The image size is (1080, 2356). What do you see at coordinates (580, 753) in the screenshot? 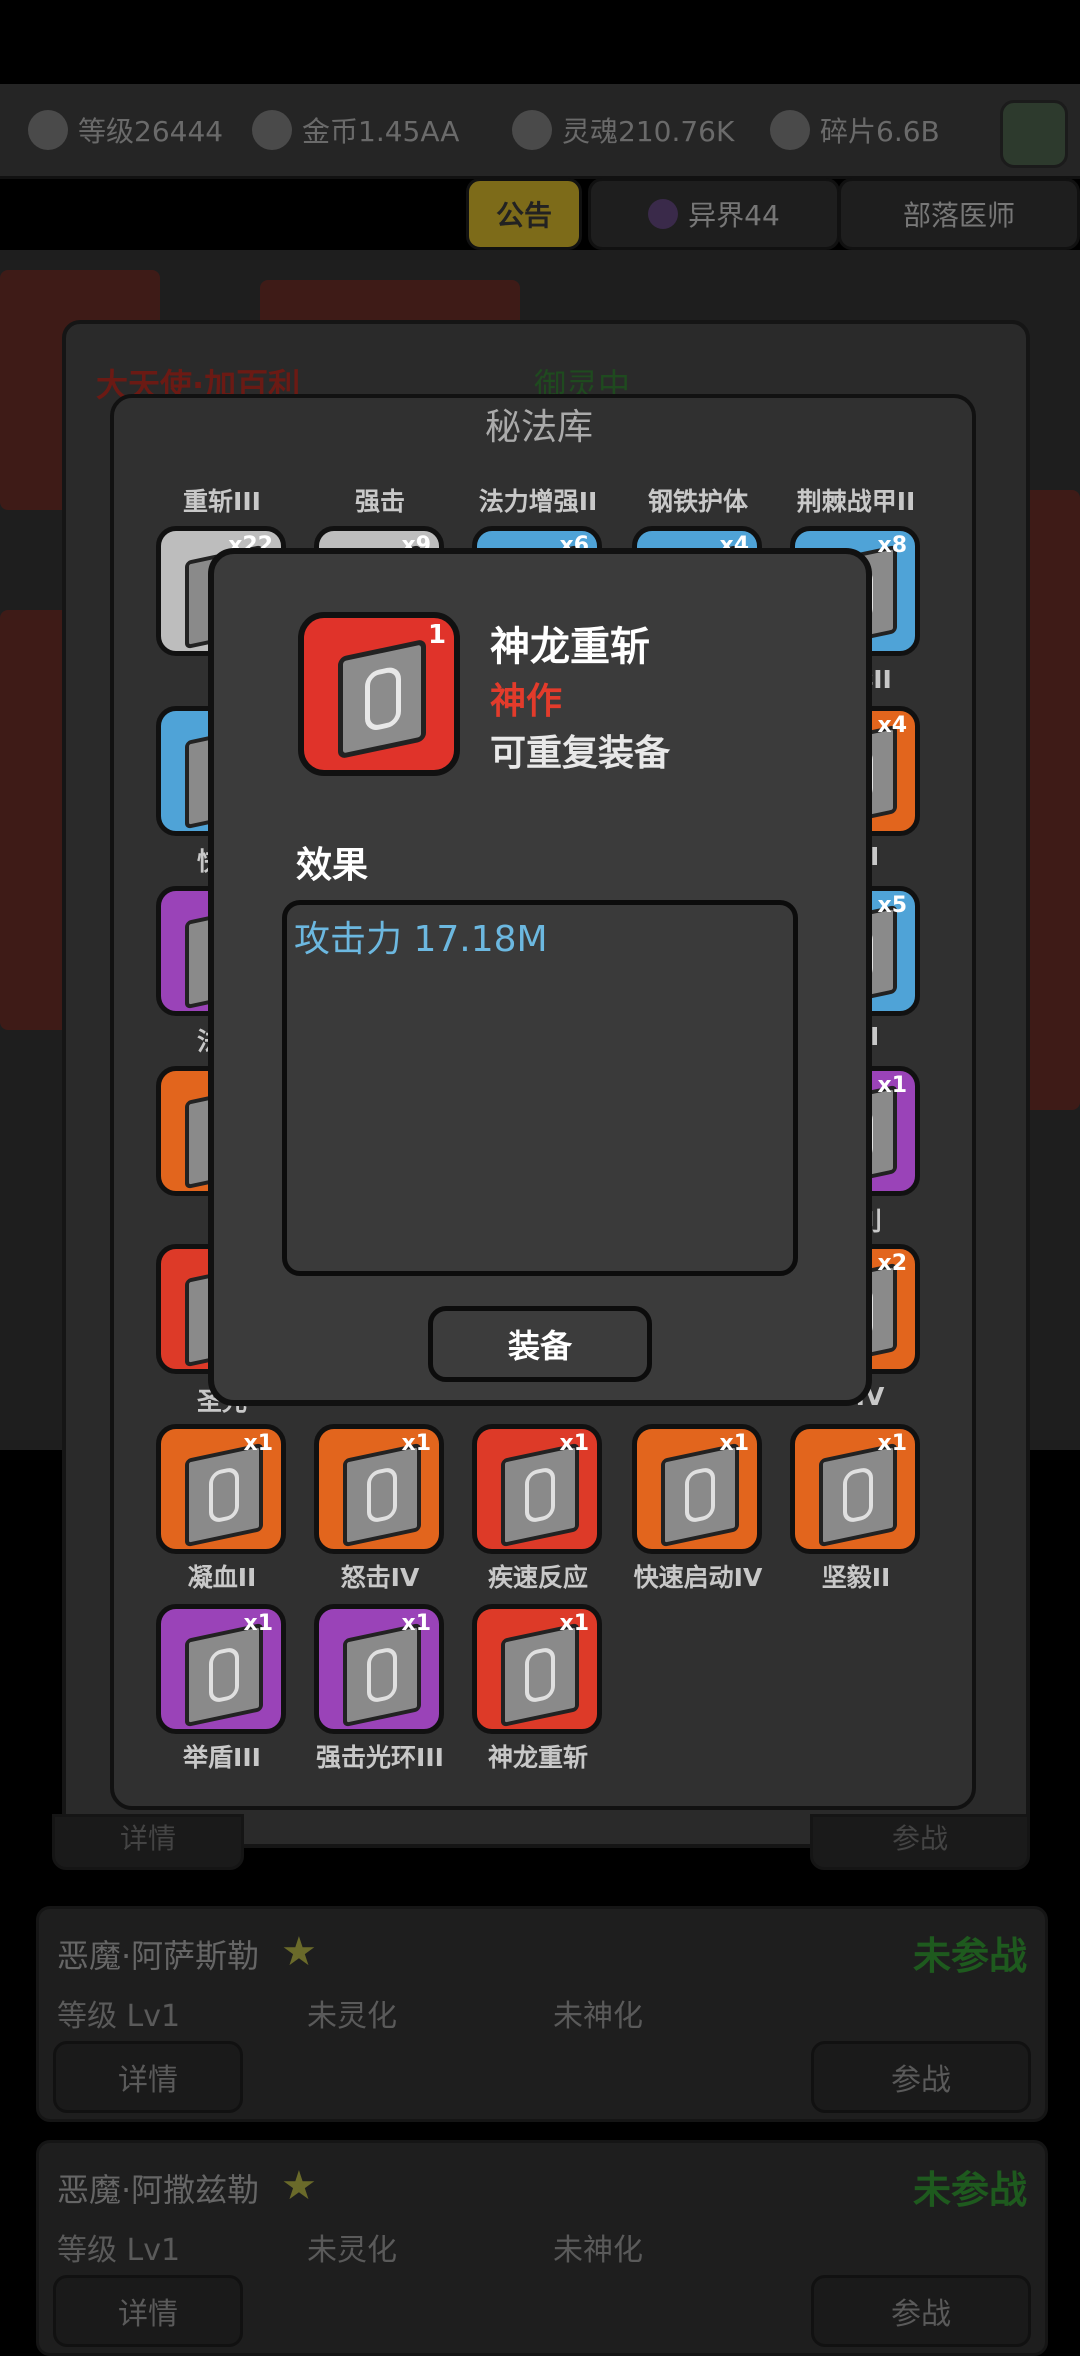
I see `item-repeatable: 可重复装备` at bounding box center [580, 753].